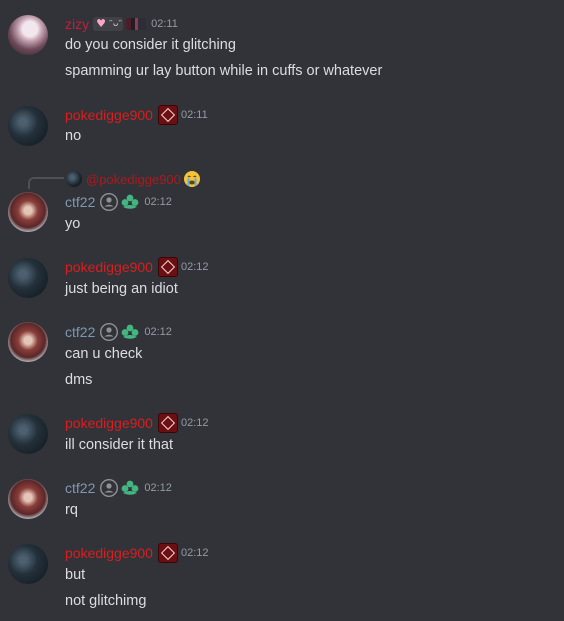  What do you see at coordinates (191, 179) in the screenshot?
I see `loudly-crying-emoji-icon` at bounding box center [191, 179].